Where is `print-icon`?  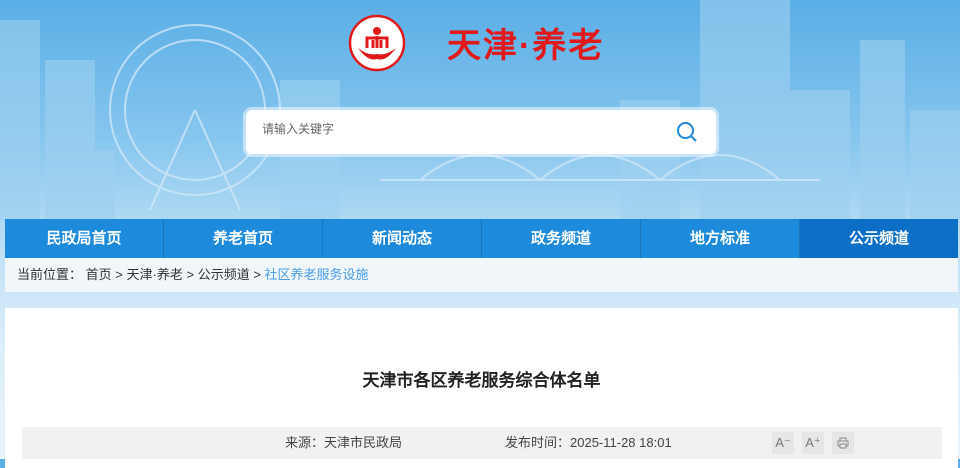 print-icon is located at coordinates (843, 443).